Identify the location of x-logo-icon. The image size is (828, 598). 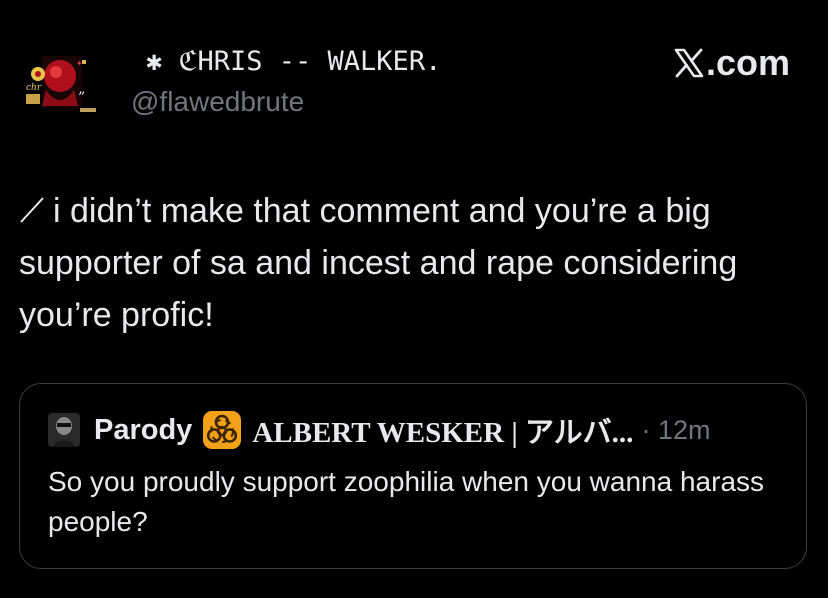
(689, 63).